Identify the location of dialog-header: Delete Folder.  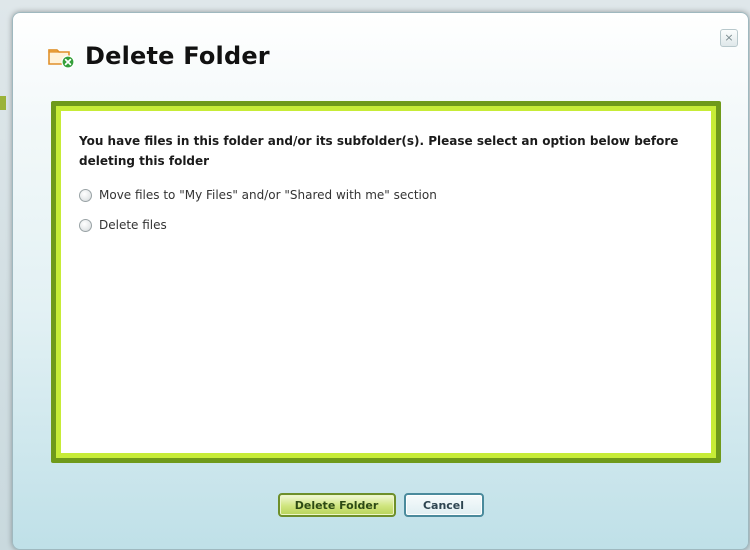
(158, 56).